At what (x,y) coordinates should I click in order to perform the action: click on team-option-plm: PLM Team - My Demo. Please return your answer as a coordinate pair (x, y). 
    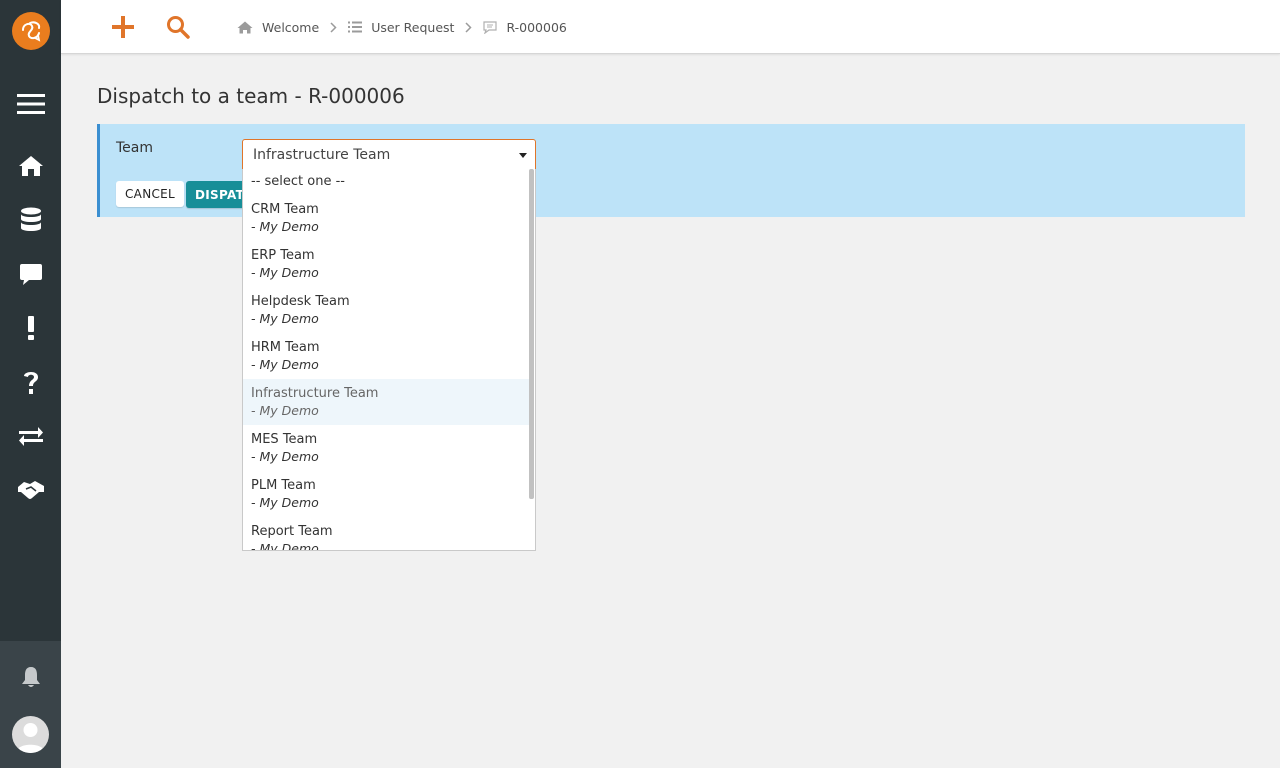
    Looking at the image, I should click on (386, 494).